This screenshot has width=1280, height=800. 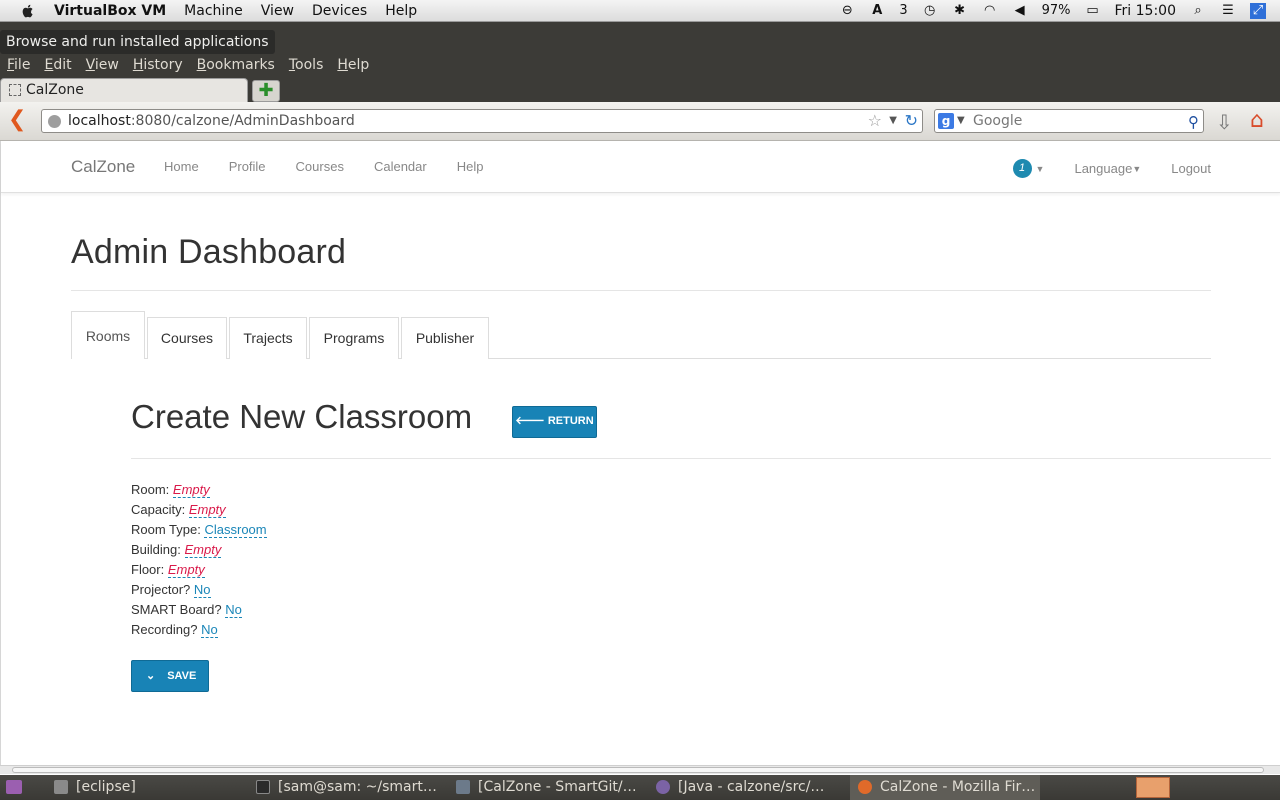 What do you see at coordinates (306, 65) in the screenshot?
I see `menu-tools: Tools` at bounding box center [306, 65].